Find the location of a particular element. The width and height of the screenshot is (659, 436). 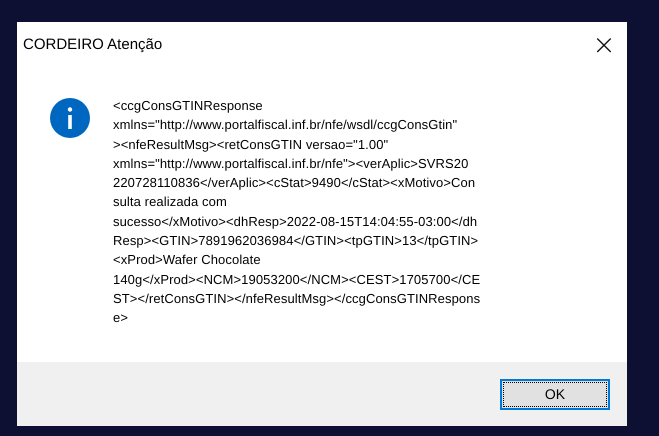

info-icon is located at coordinates (70, 118).